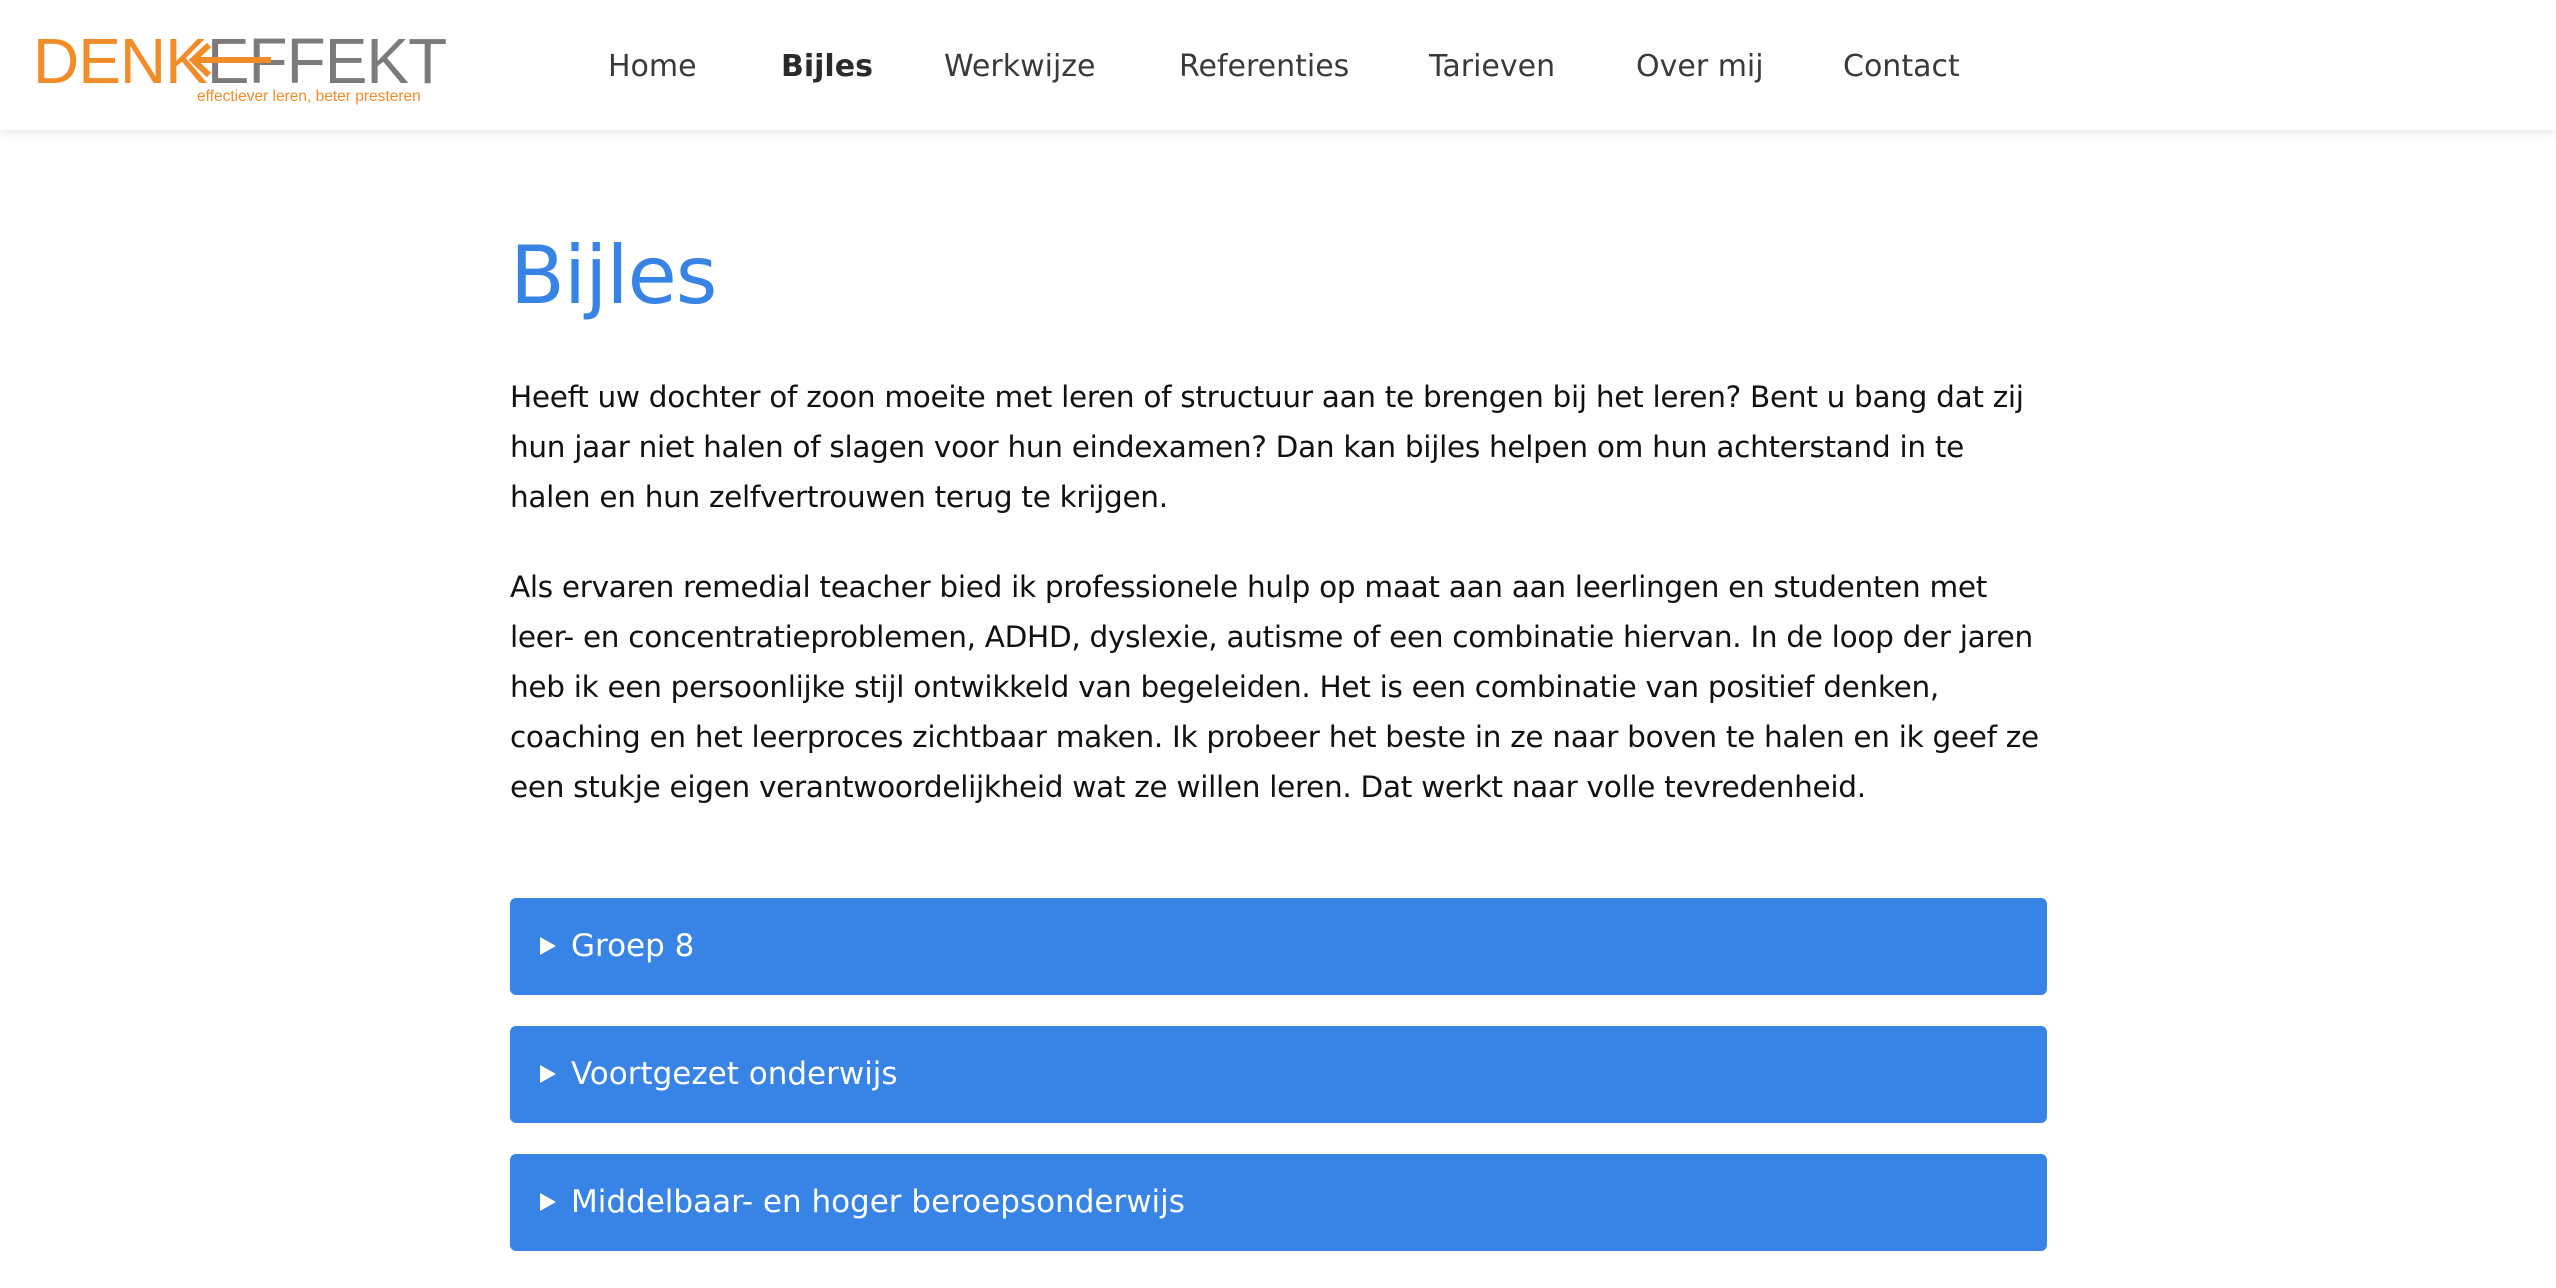 The image size is (2556, 1288). Describe the element at coordinates (1278, 1074) in the screenshot. I see `accordion-voortgezet-onderwijs: Voortgezet onderwijs` at that location.